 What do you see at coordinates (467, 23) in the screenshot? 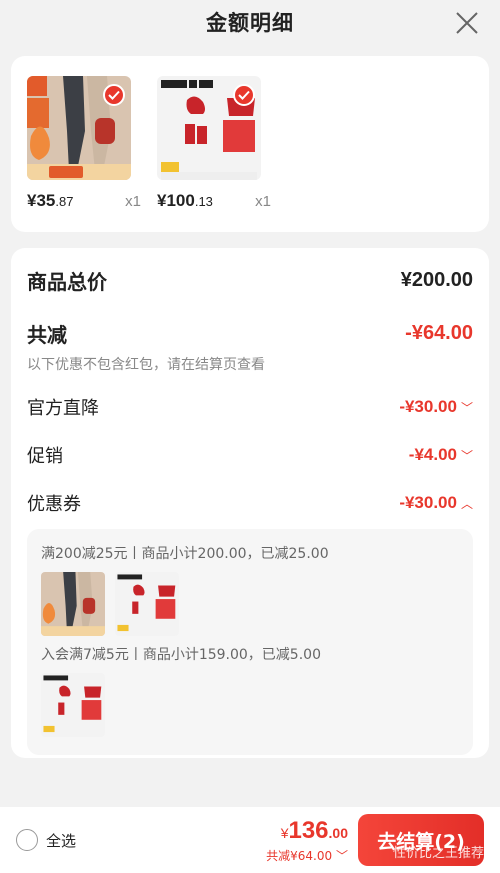
I see `close-icon` at bounding box center [467, 23].